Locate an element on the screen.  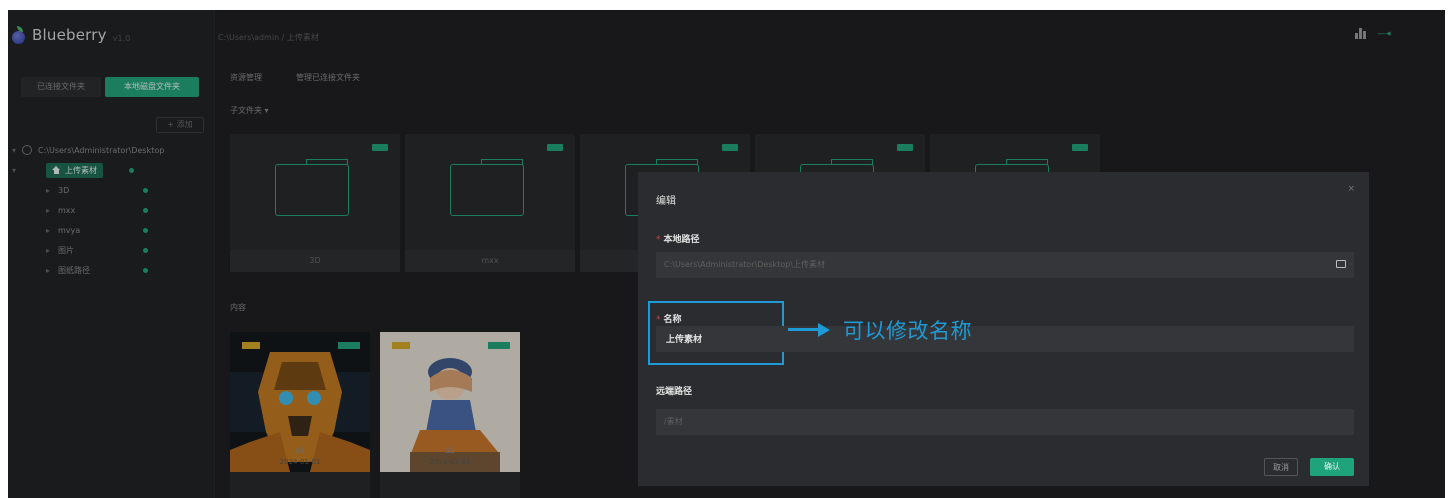
close-icon: × is located at coordinates (1351, 189).